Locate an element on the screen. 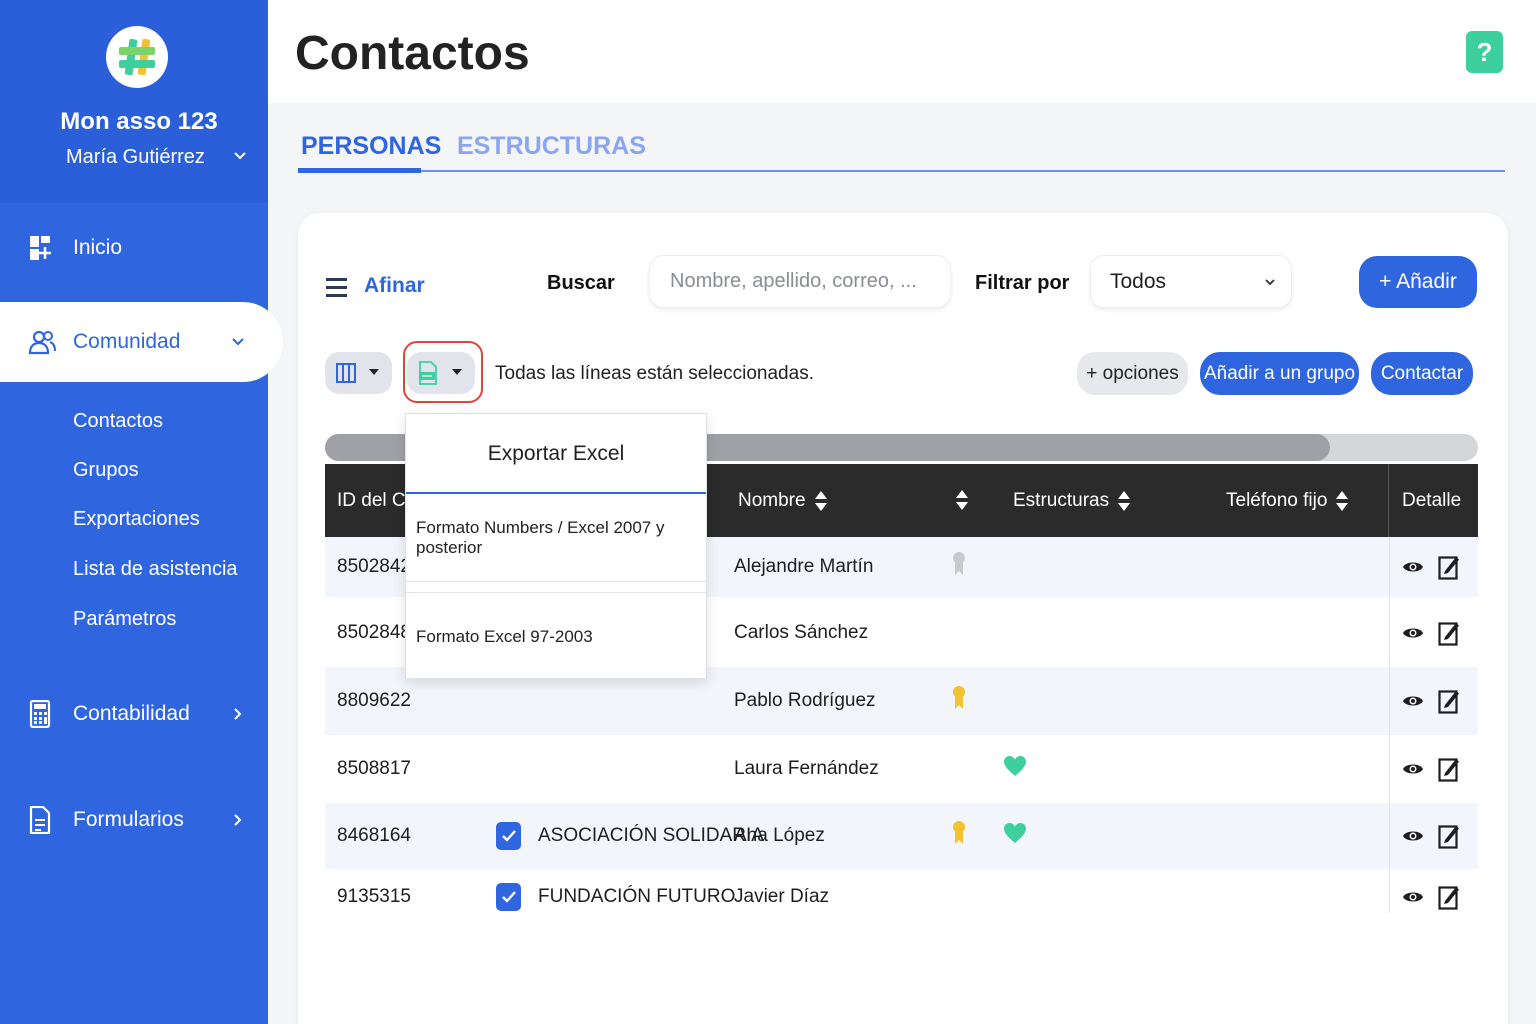 The width and height of the screenshot is (1536, 1024). submenu-lista-asistencia: Lista de asistencia is located at coordinates (155, 569).